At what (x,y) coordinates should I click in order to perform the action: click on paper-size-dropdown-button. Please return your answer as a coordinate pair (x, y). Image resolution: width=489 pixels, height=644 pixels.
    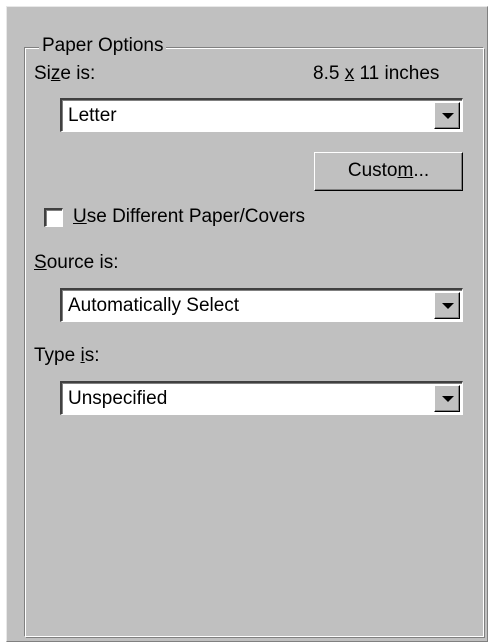
    Looking at the image, I should click on (447, 115).